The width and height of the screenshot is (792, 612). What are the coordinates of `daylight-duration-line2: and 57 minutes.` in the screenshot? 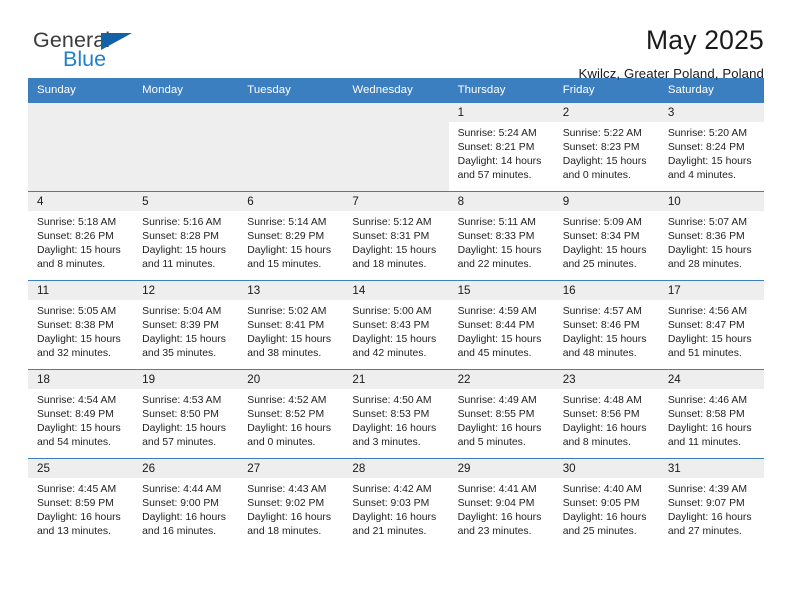 It's located at (494, 176).